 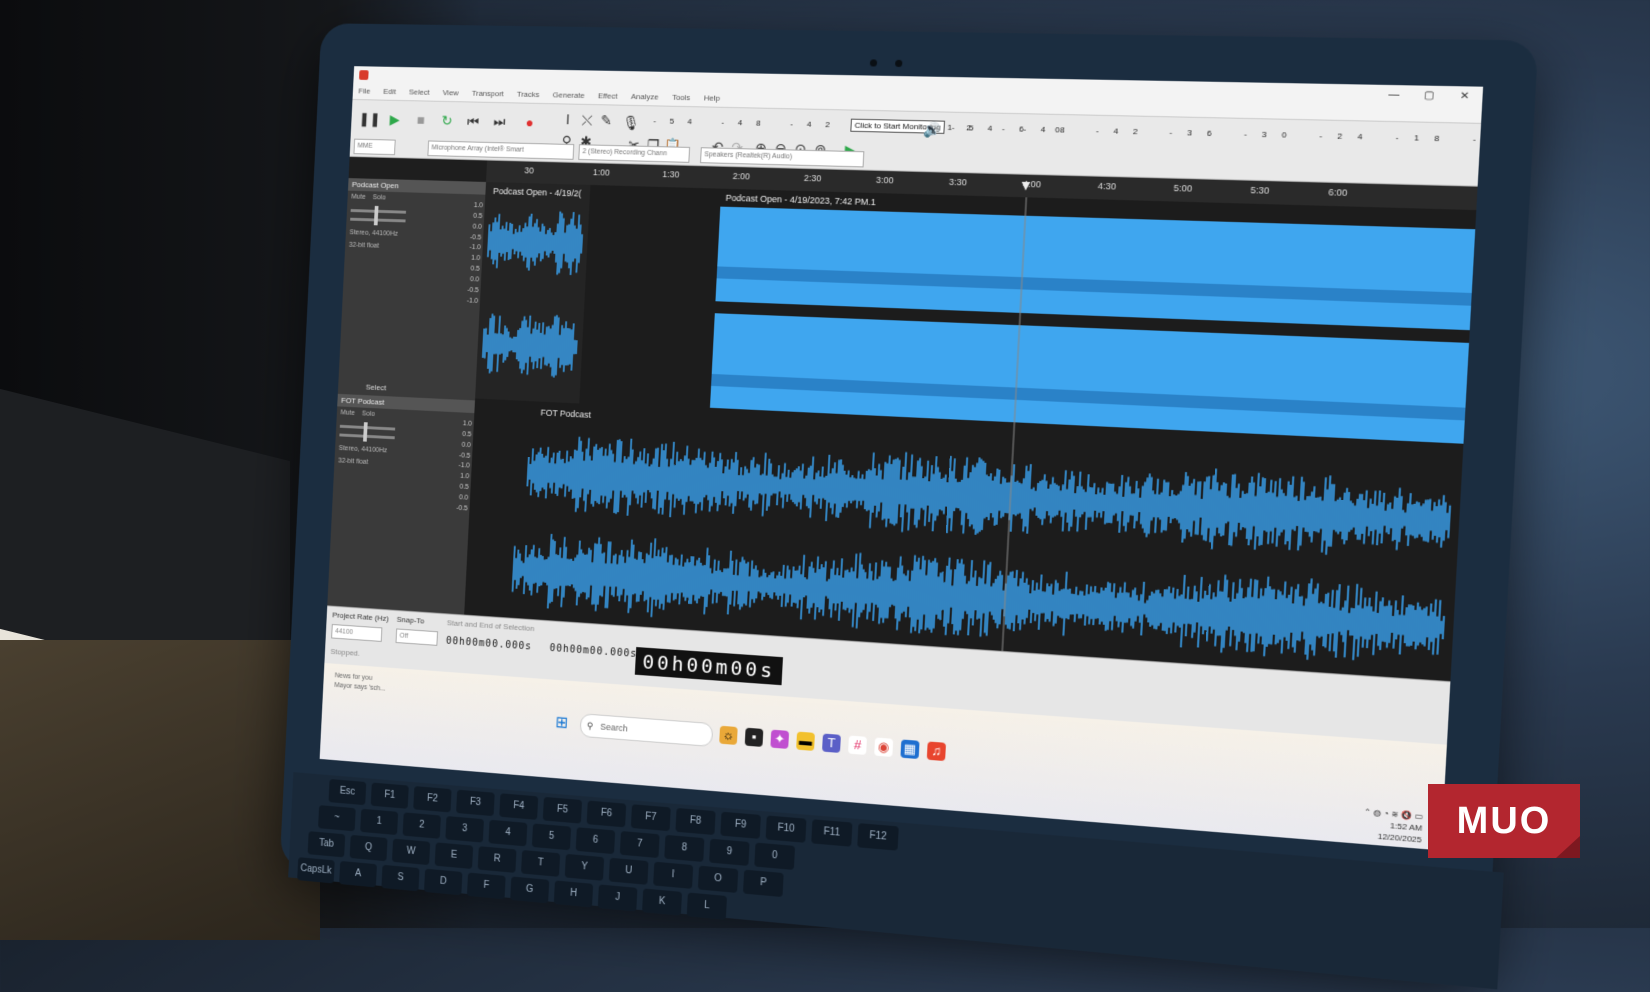 What do you see at coordinates (1095, 268) in the screenshot?
I see `clip-2-left-channel` at bounding box center [1095, 268].